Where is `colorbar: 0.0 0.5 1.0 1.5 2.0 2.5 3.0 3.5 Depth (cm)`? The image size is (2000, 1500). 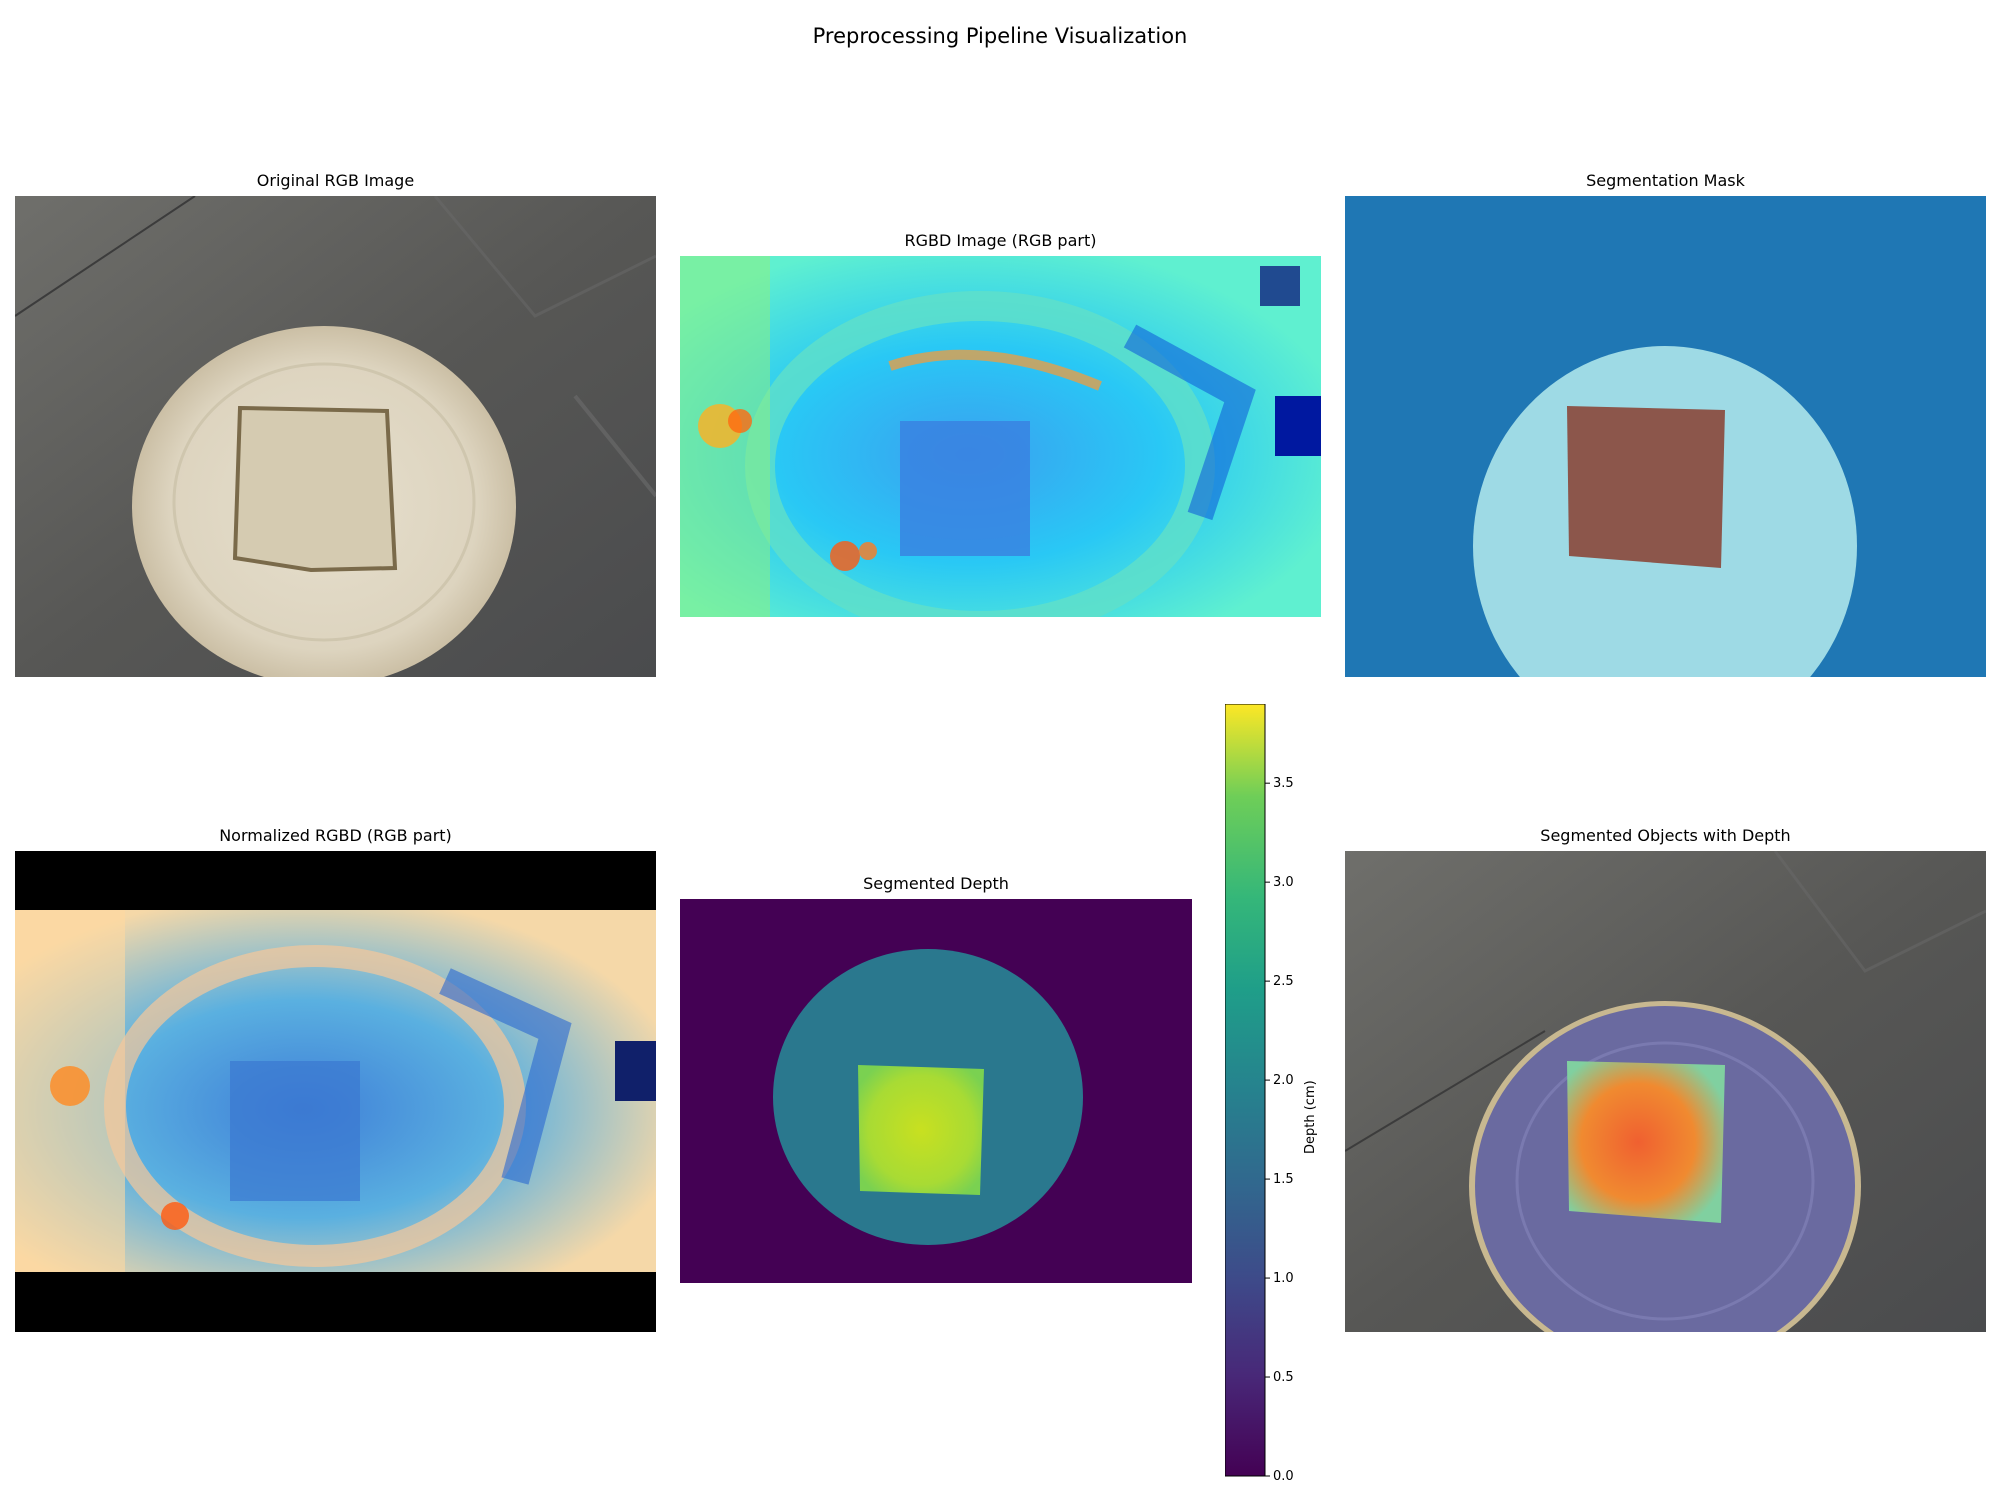
colorbar: 0.0 0.5 1.0 1.5 2.0 2.5 3.0 3.5 Depth (cm) is located at coordinates (1285, 1094).